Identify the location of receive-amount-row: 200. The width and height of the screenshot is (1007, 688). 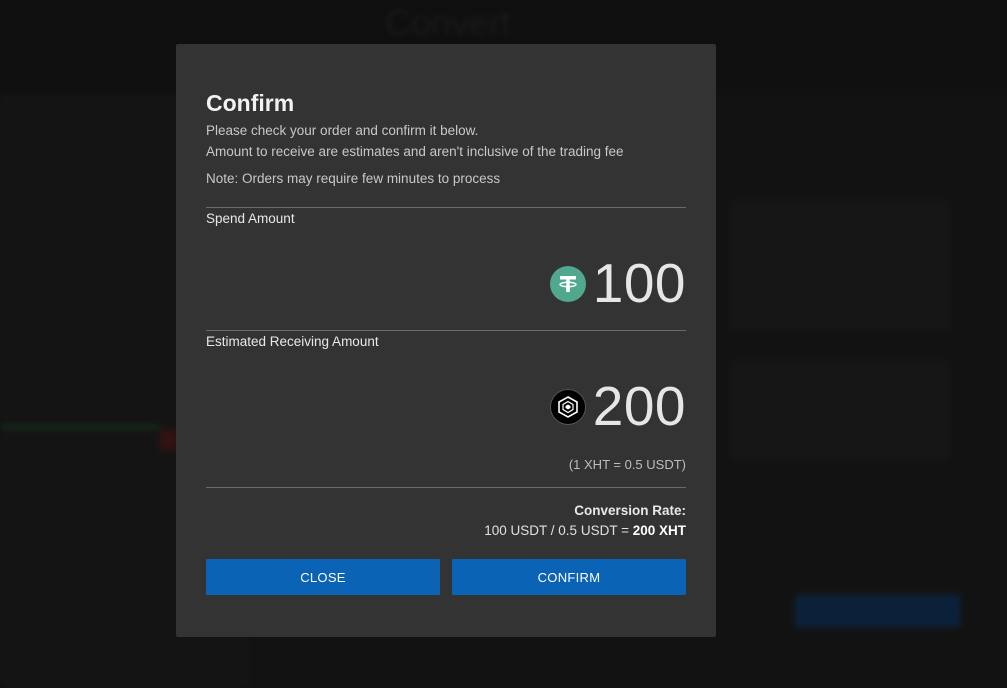
(617, 406).